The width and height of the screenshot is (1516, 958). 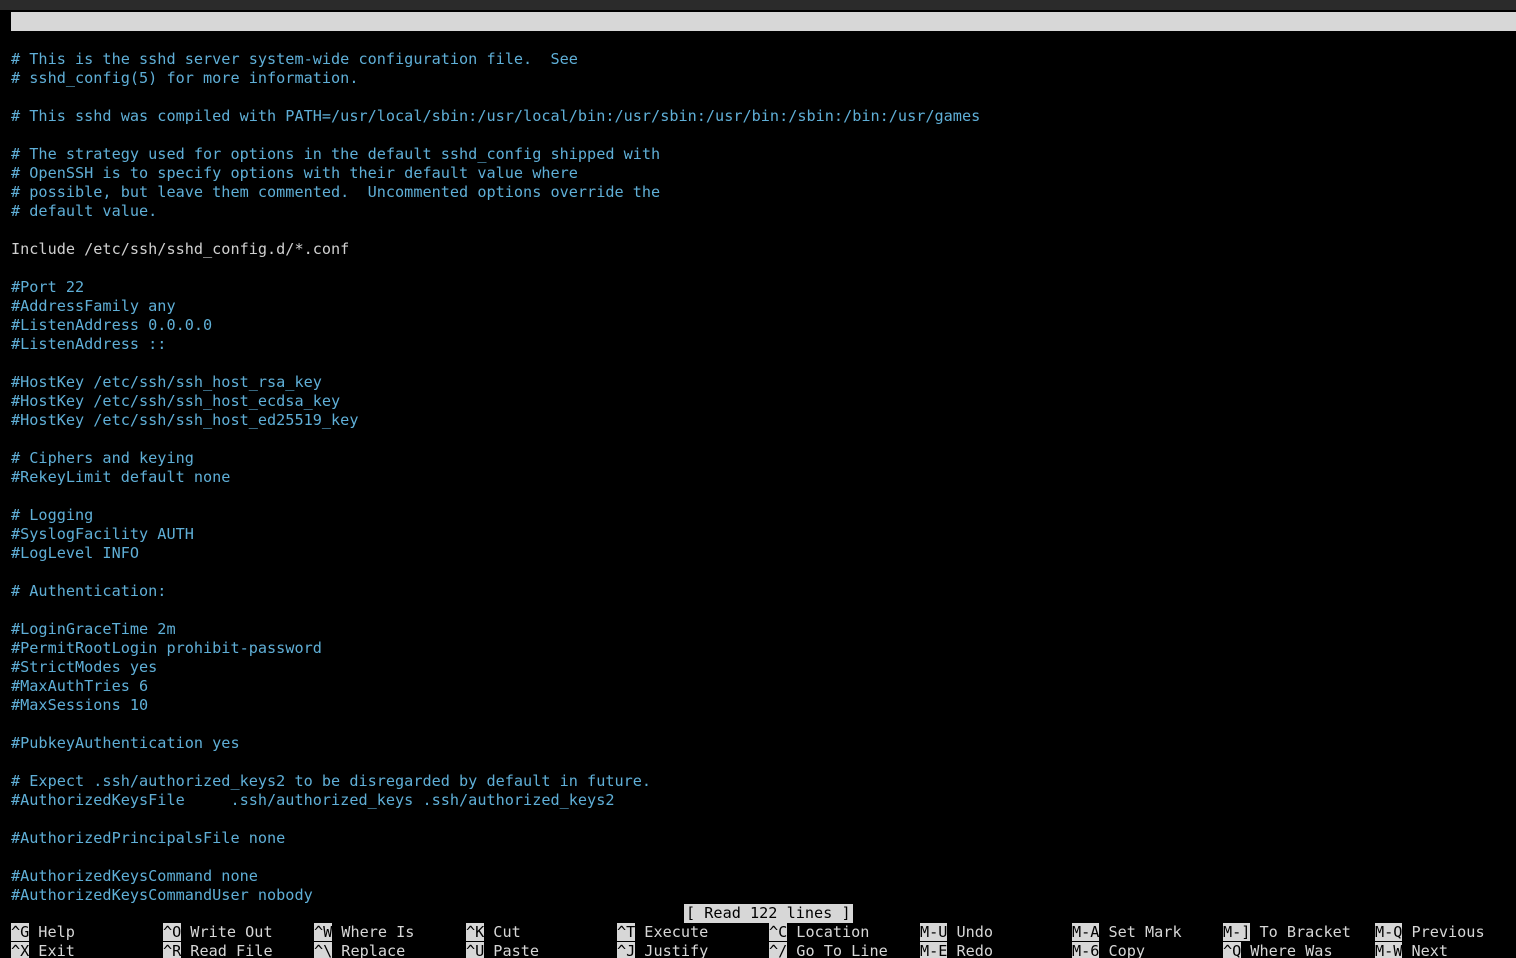 I want to click on shortcut-write-out: ^O Write Out, so click(x=218, y=932).